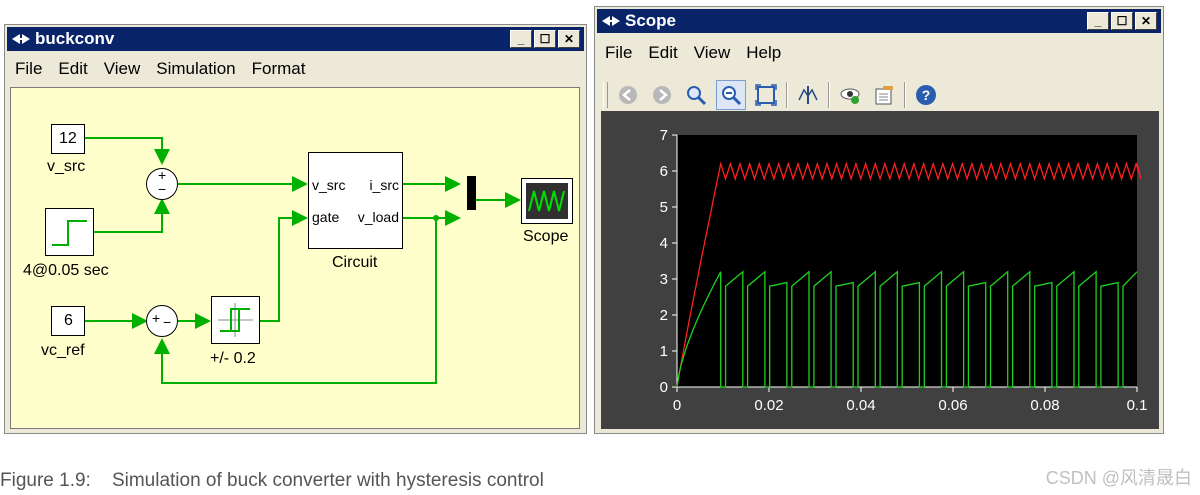 This screenshot has width=1200, height=495. Describe the element at coordinates (378, 217) in the screenshot. I see `circuit-port-v-load: v_load` at that location.